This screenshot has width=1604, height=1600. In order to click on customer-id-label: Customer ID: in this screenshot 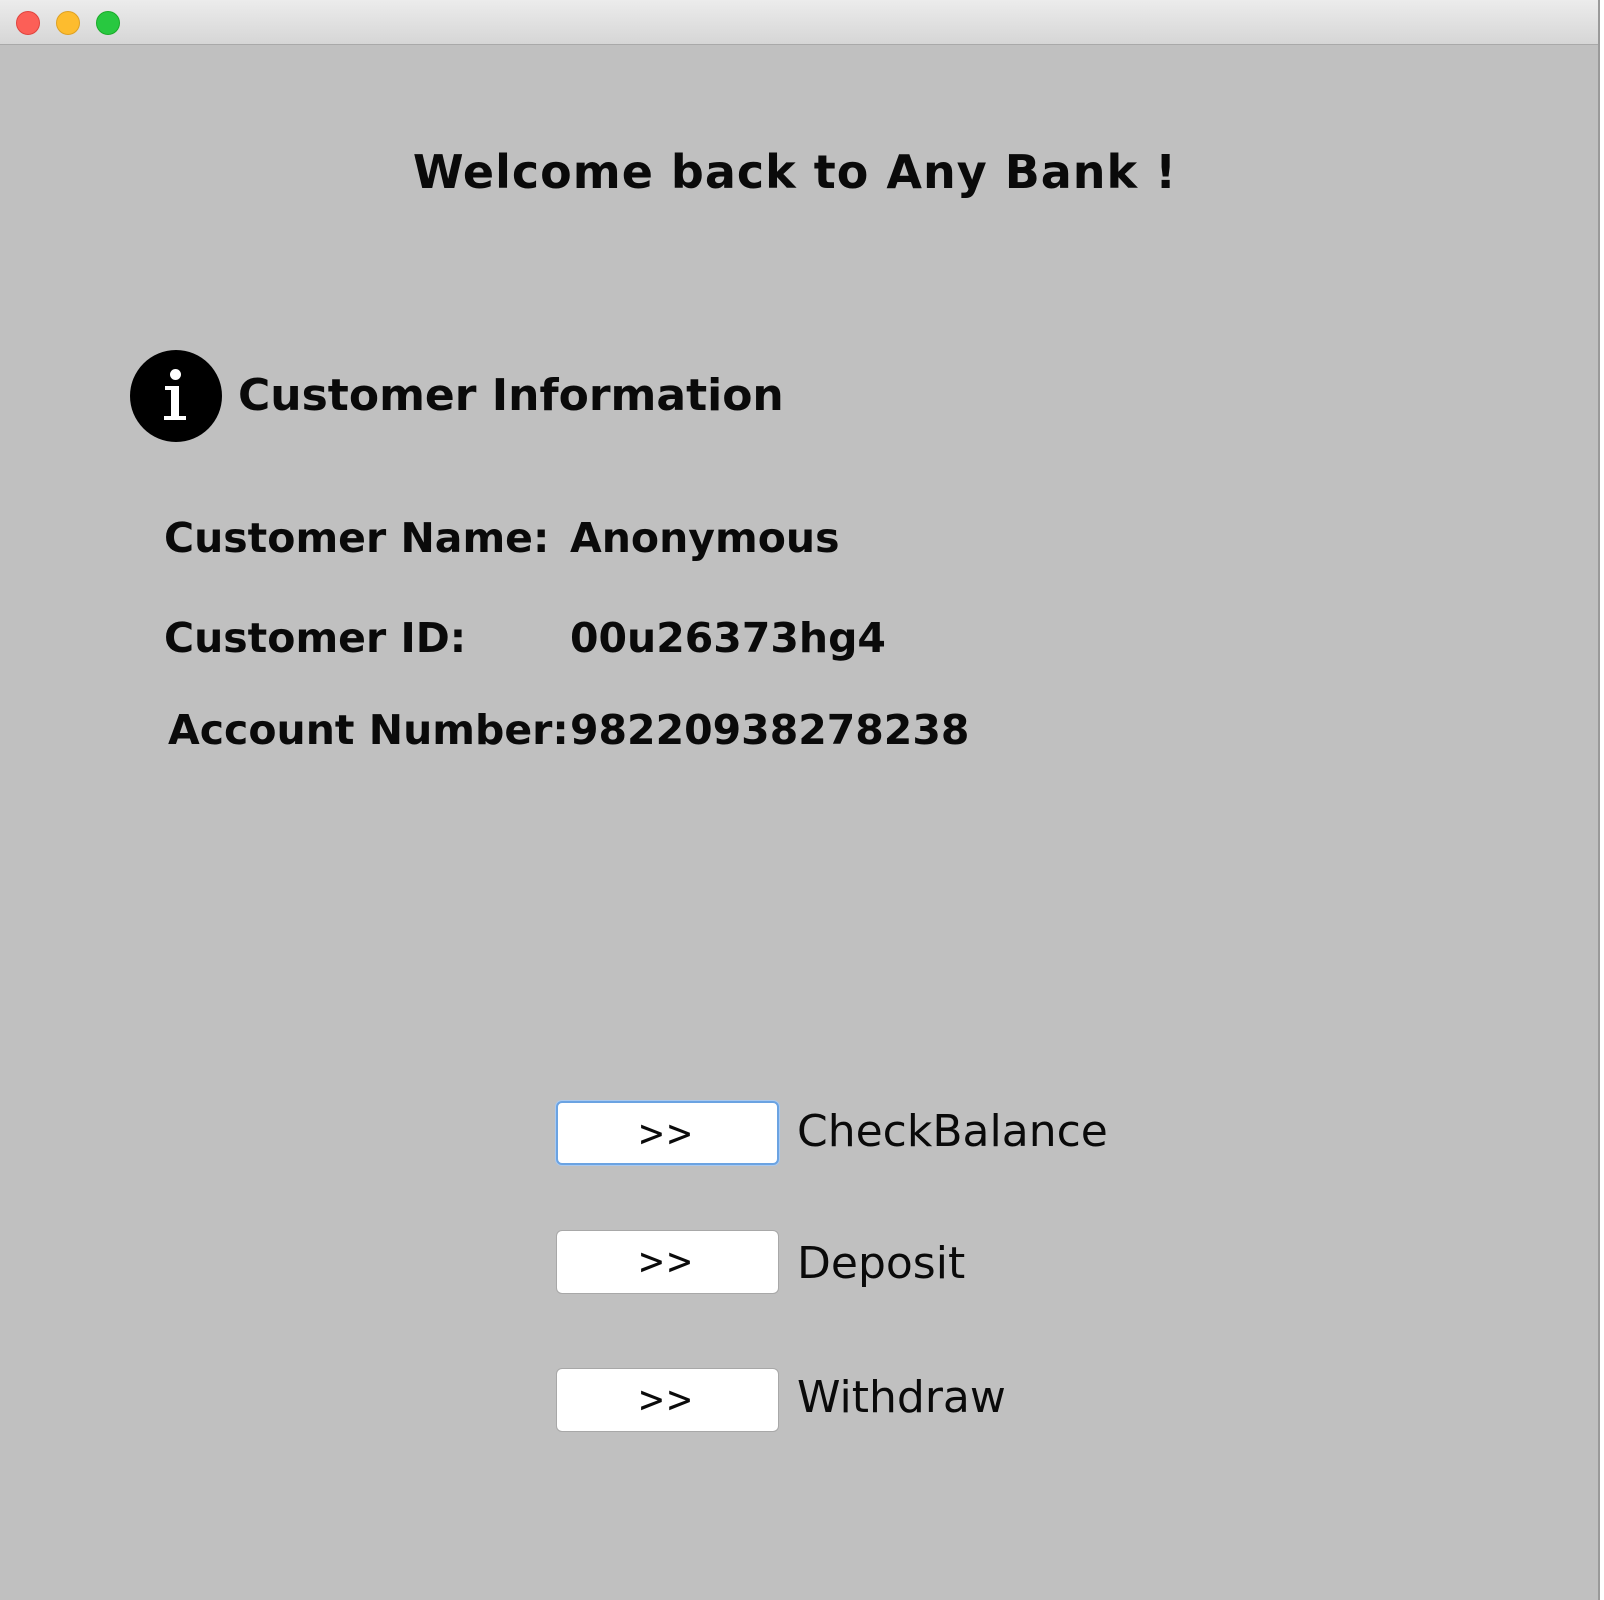, I will do `click(315, 638)`.